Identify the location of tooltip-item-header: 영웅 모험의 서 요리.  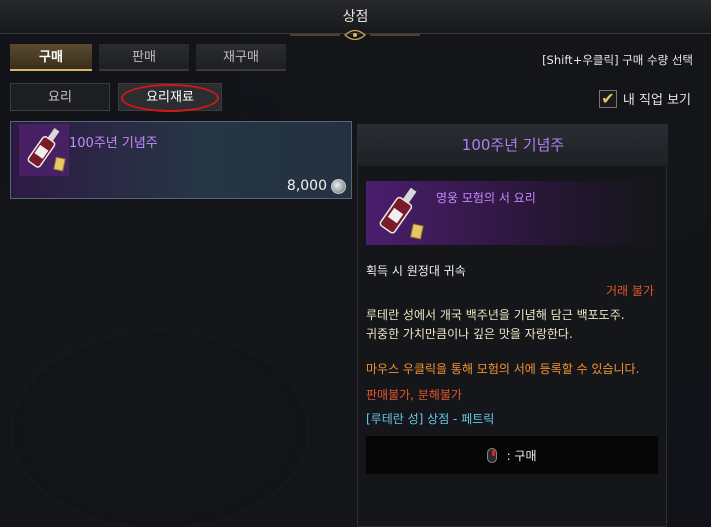
(512, 213).